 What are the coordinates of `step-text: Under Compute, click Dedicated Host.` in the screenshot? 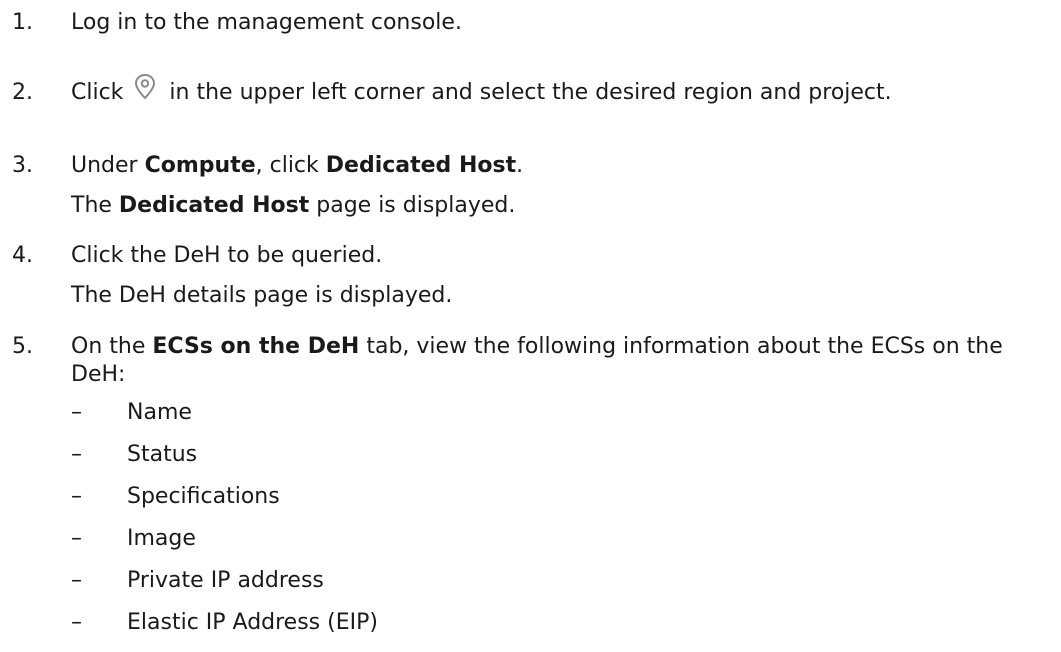 It's located at (297, 166).